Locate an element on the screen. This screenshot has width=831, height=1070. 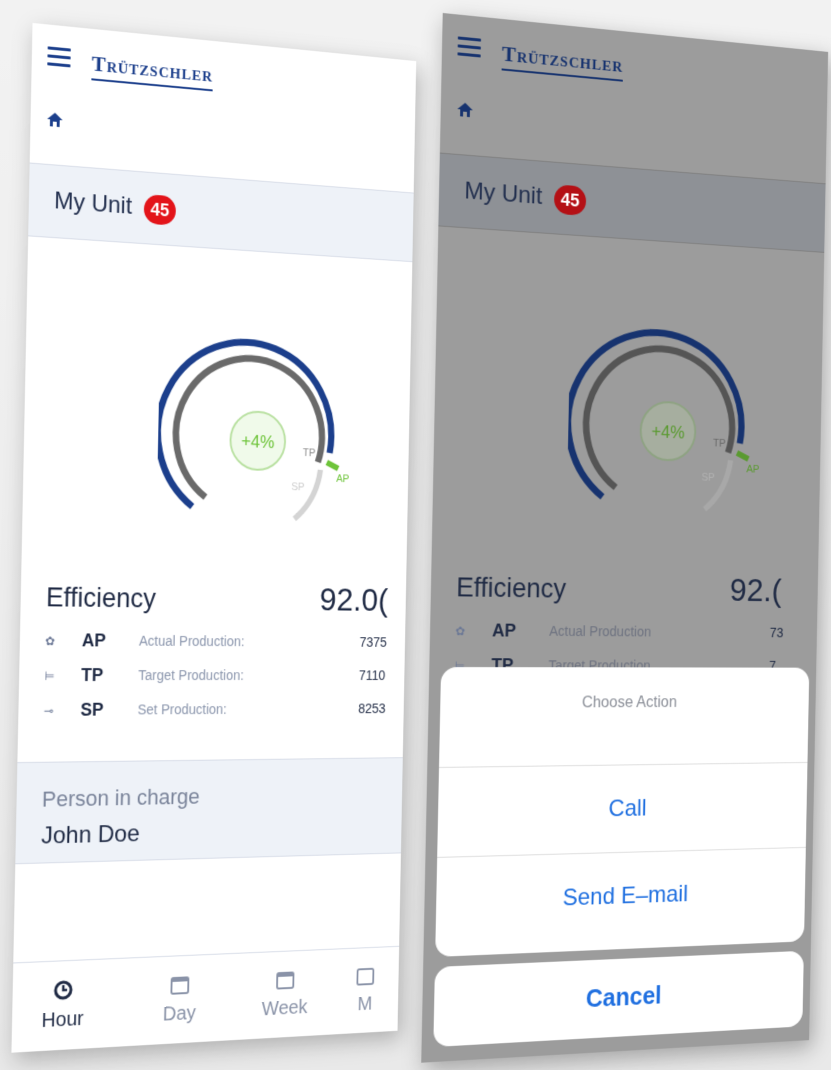
metric-code: SP is located at coordinates (92, 709).